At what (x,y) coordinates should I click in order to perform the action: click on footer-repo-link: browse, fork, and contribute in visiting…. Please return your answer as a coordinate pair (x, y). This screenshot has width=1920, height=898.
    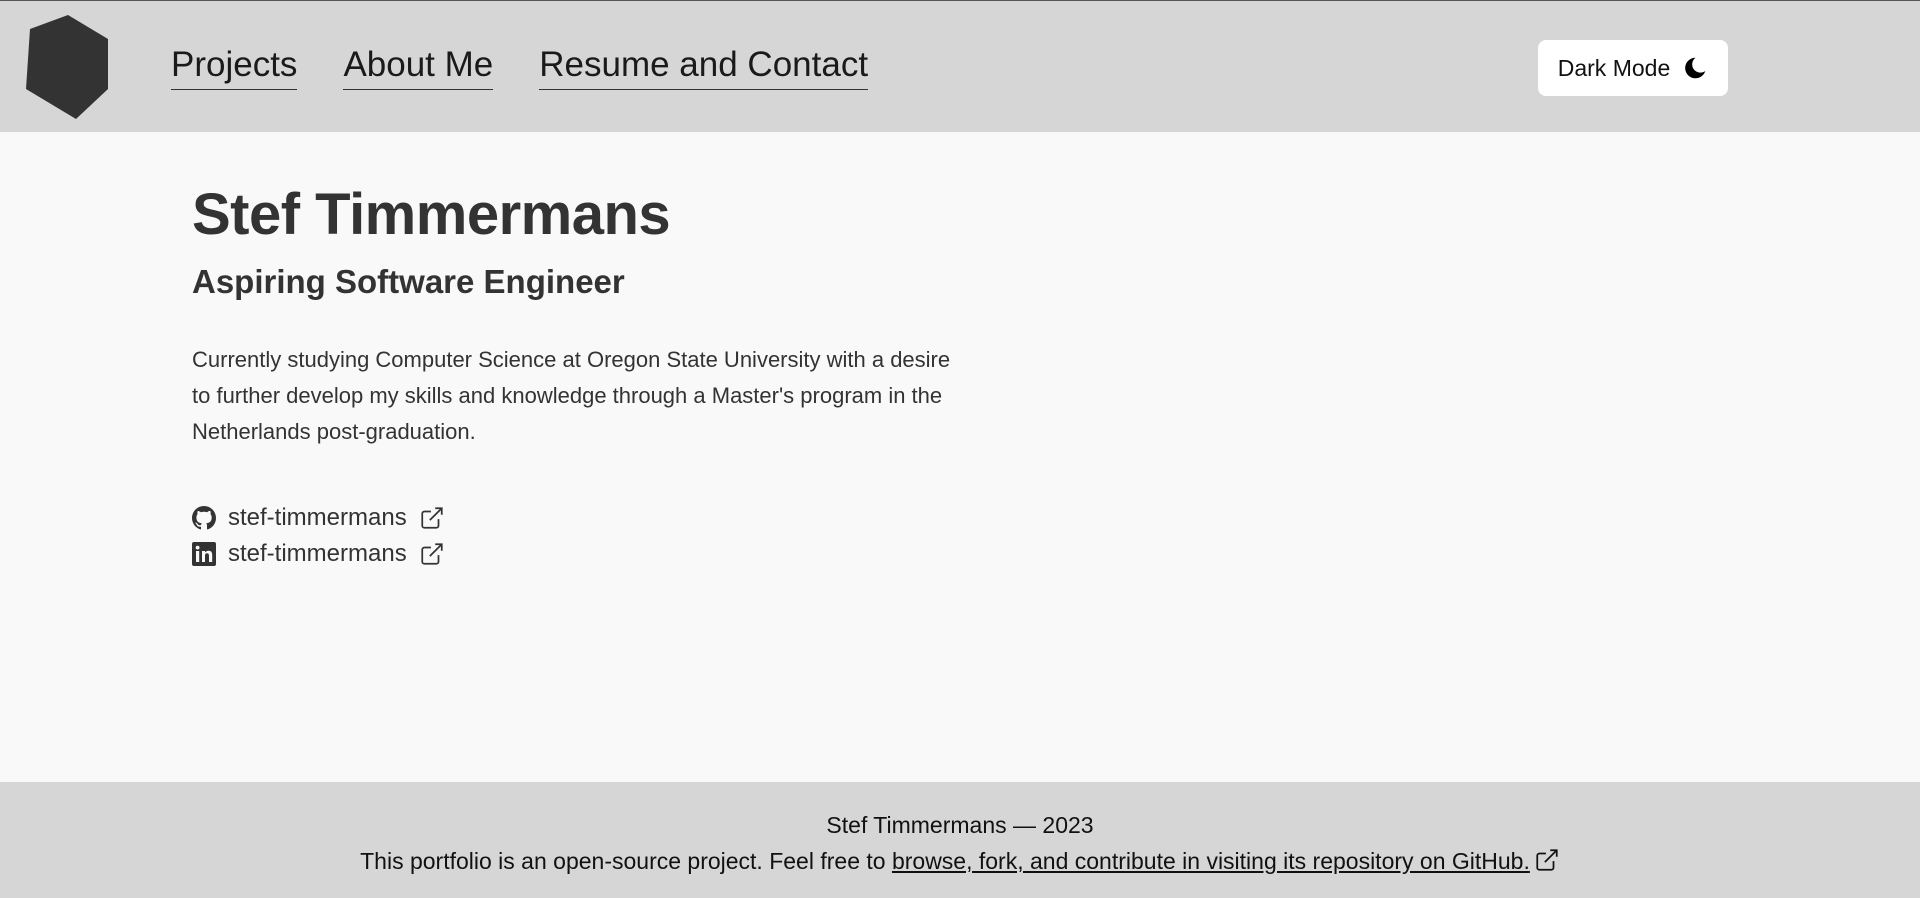
    Looking at the image, I should click on (1211, 861).